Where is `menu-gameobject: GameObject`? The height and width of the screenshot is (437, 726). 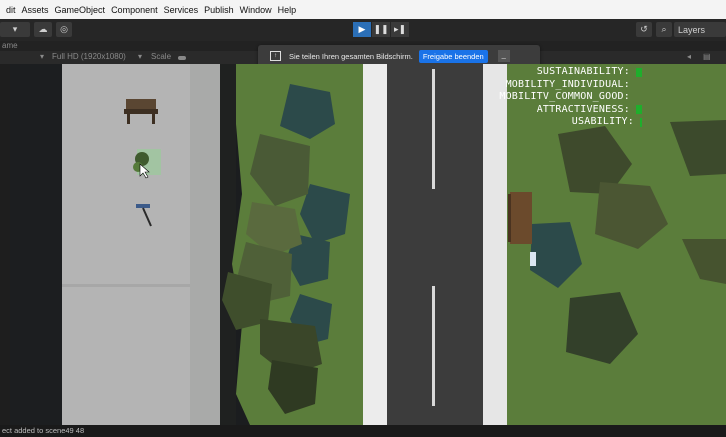 menu-gameobject: GameObject is located at coordinates (80, 10).